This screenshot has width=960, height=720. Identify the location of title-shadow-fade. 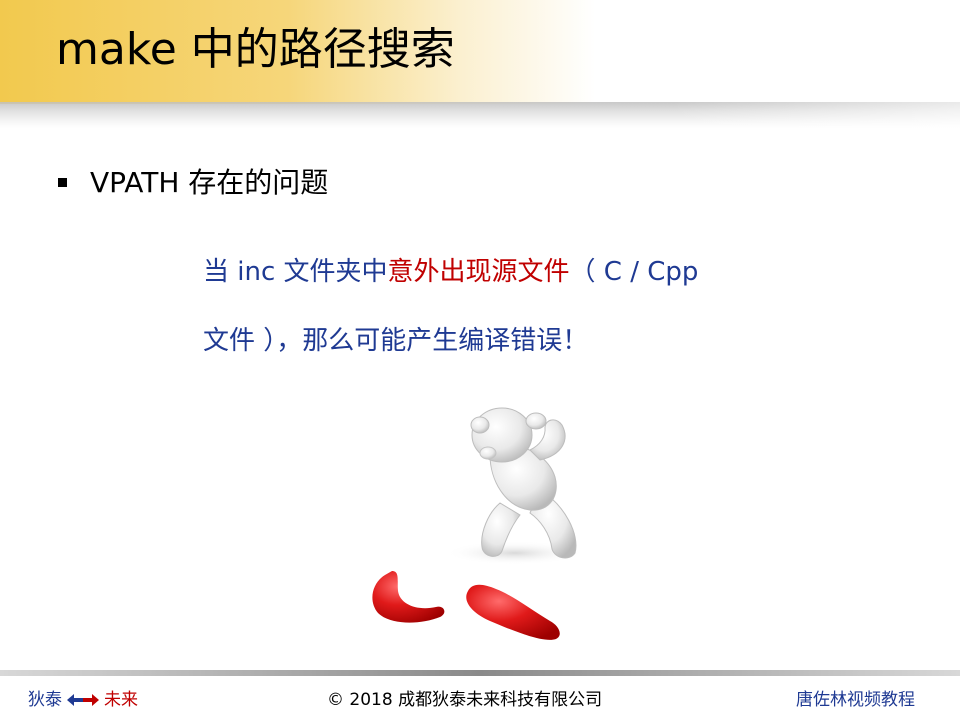
(480, 115).